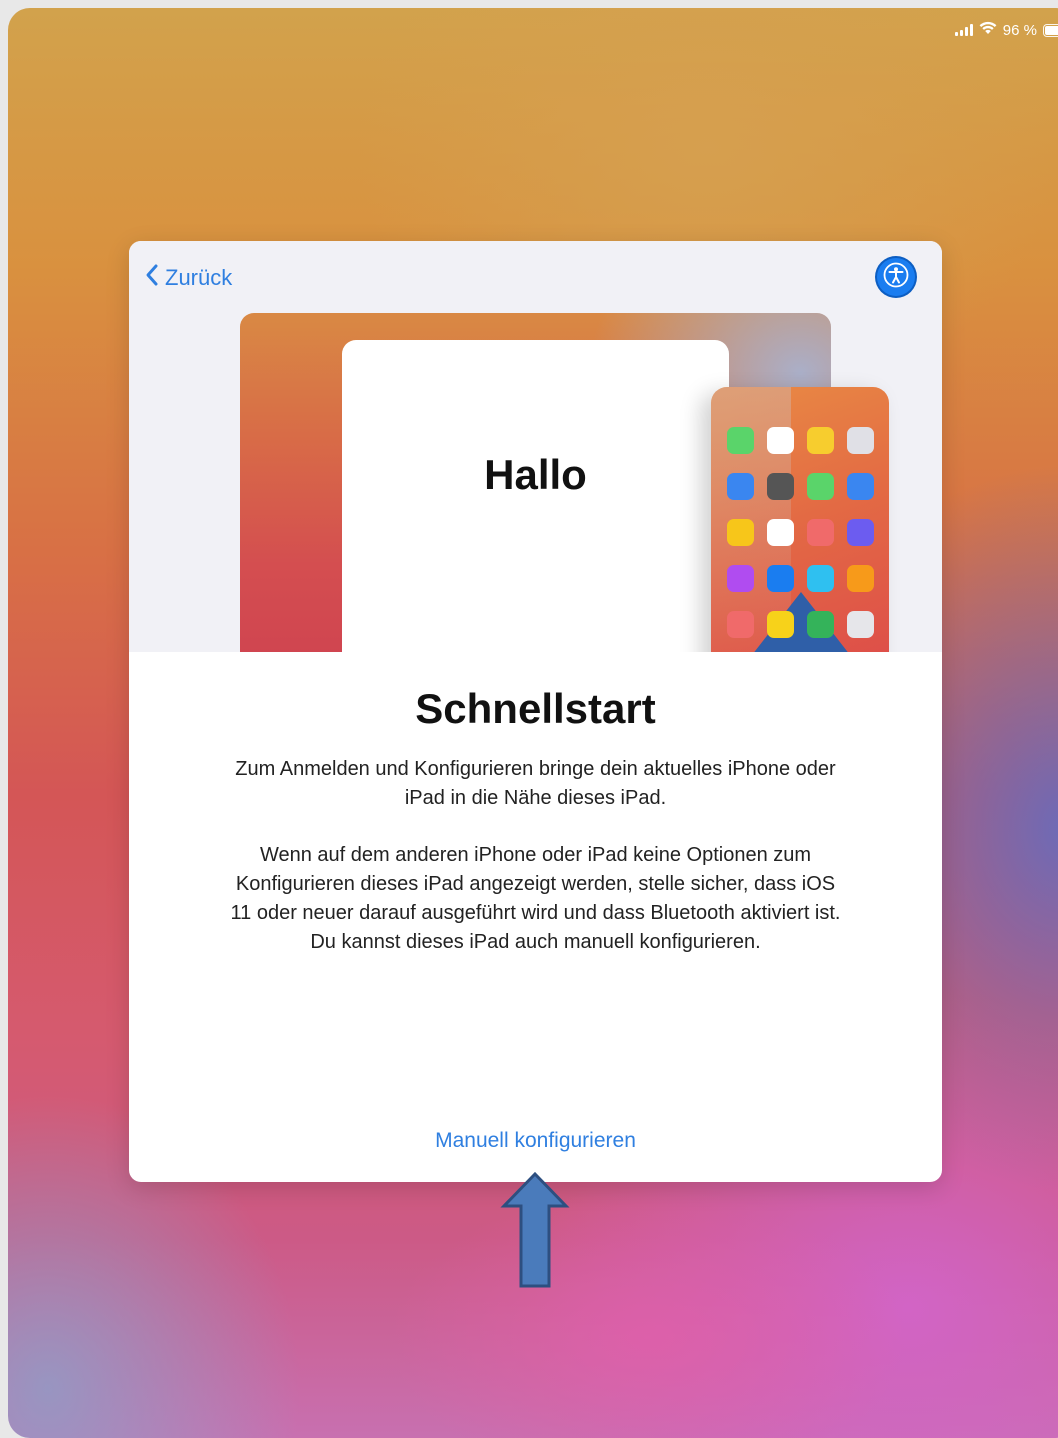 Image resolution: width=1058 pixels, height=1438 pixels. What do you see at coordinates (1019, 30) in the screenshot?
I see `battery-text: 96 %` at bounding box center [1019, 30].